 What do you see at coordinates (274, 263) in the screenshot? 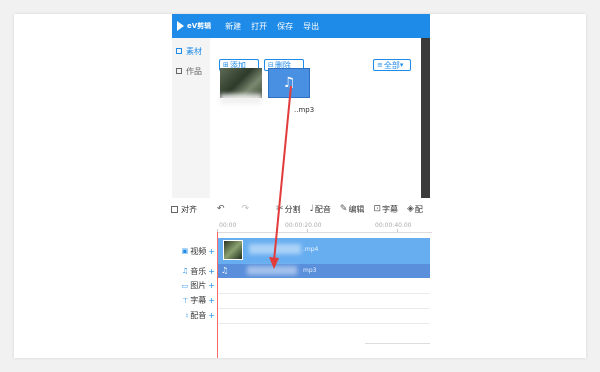
I see `arrow-head-icon` at bounding box center [274, 263].